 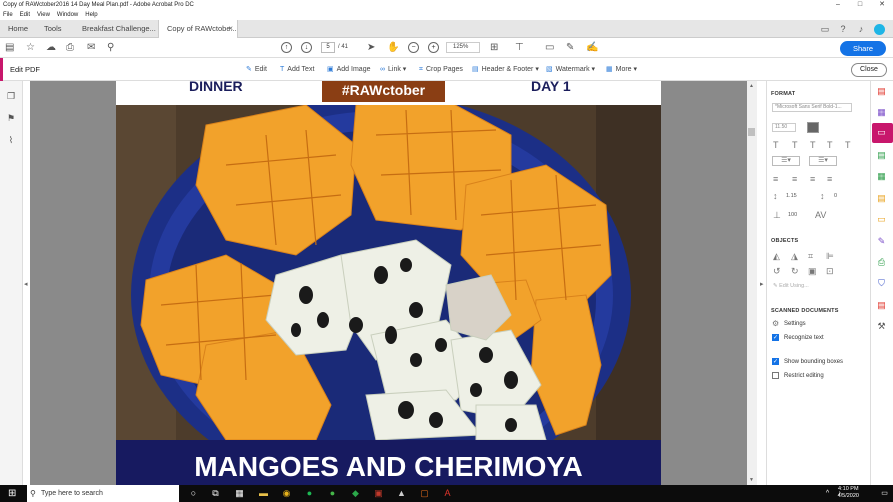 What do you see at coordinates (621, 69) in the screenshot?
I see `more-button: ▦ More ▾` at bounding box center [621, 69].